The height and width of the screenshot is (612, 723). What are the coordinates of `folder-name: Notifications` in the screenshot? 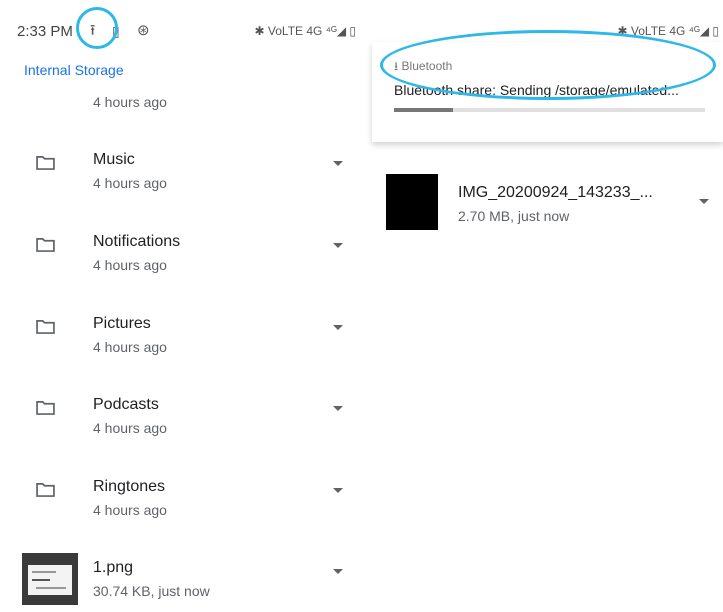 It's located at (137, 241).